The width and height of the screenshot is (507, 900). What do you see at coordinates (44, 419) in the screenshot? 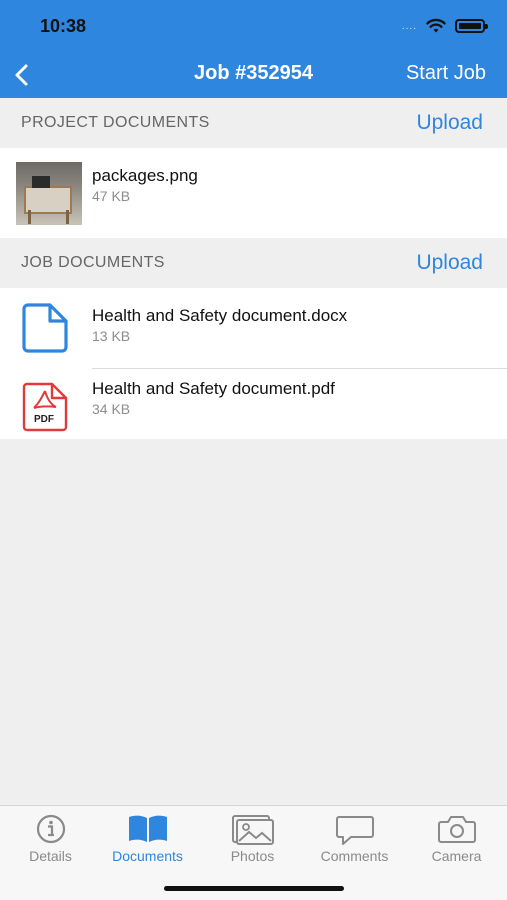
I see `pdf-icon-label: PDF` at bounding box center [44, 419].